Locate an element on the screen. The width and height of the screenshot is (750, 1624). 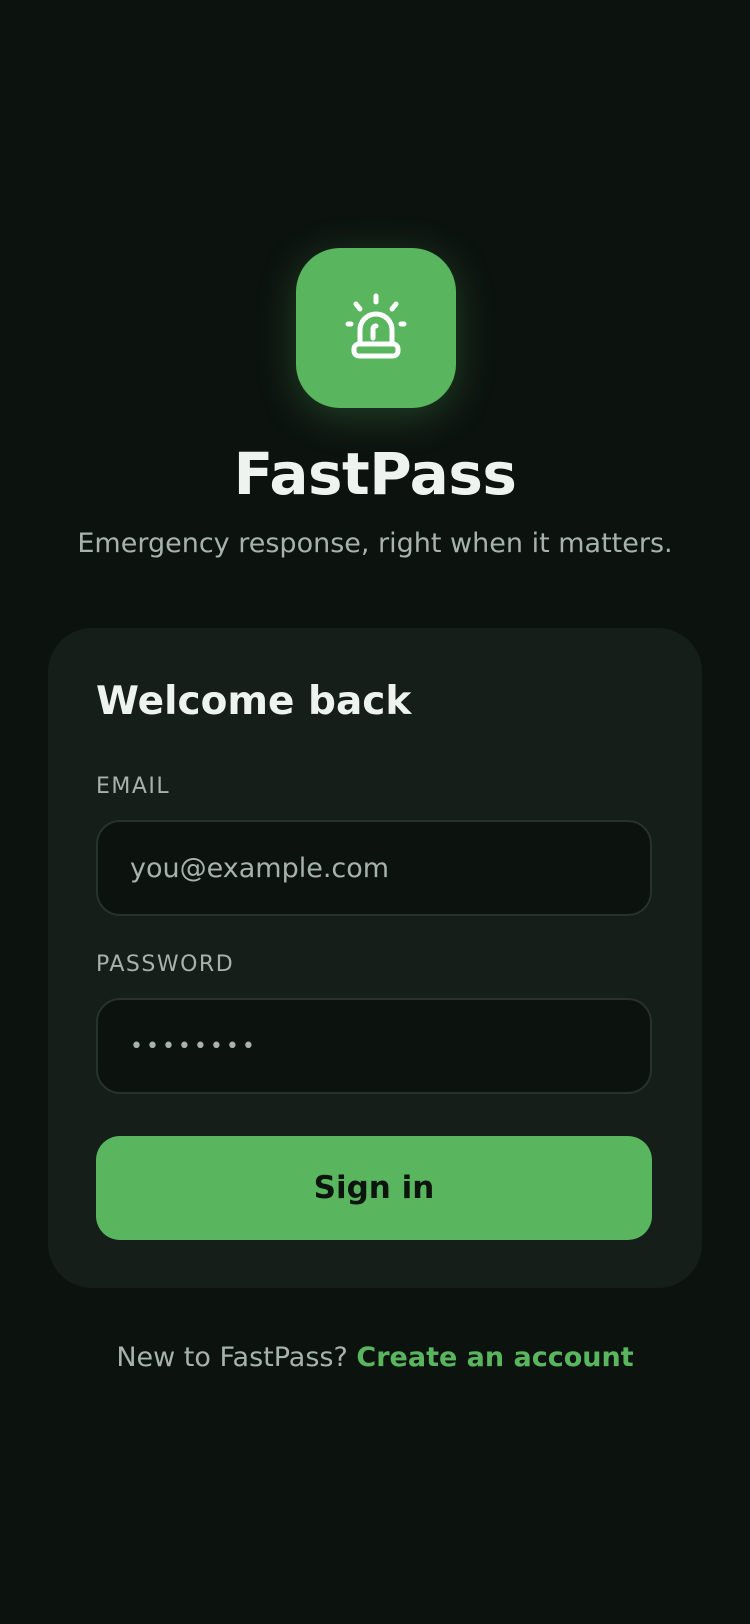
password-label: PASSWORD is located at coordinates (165, 964).